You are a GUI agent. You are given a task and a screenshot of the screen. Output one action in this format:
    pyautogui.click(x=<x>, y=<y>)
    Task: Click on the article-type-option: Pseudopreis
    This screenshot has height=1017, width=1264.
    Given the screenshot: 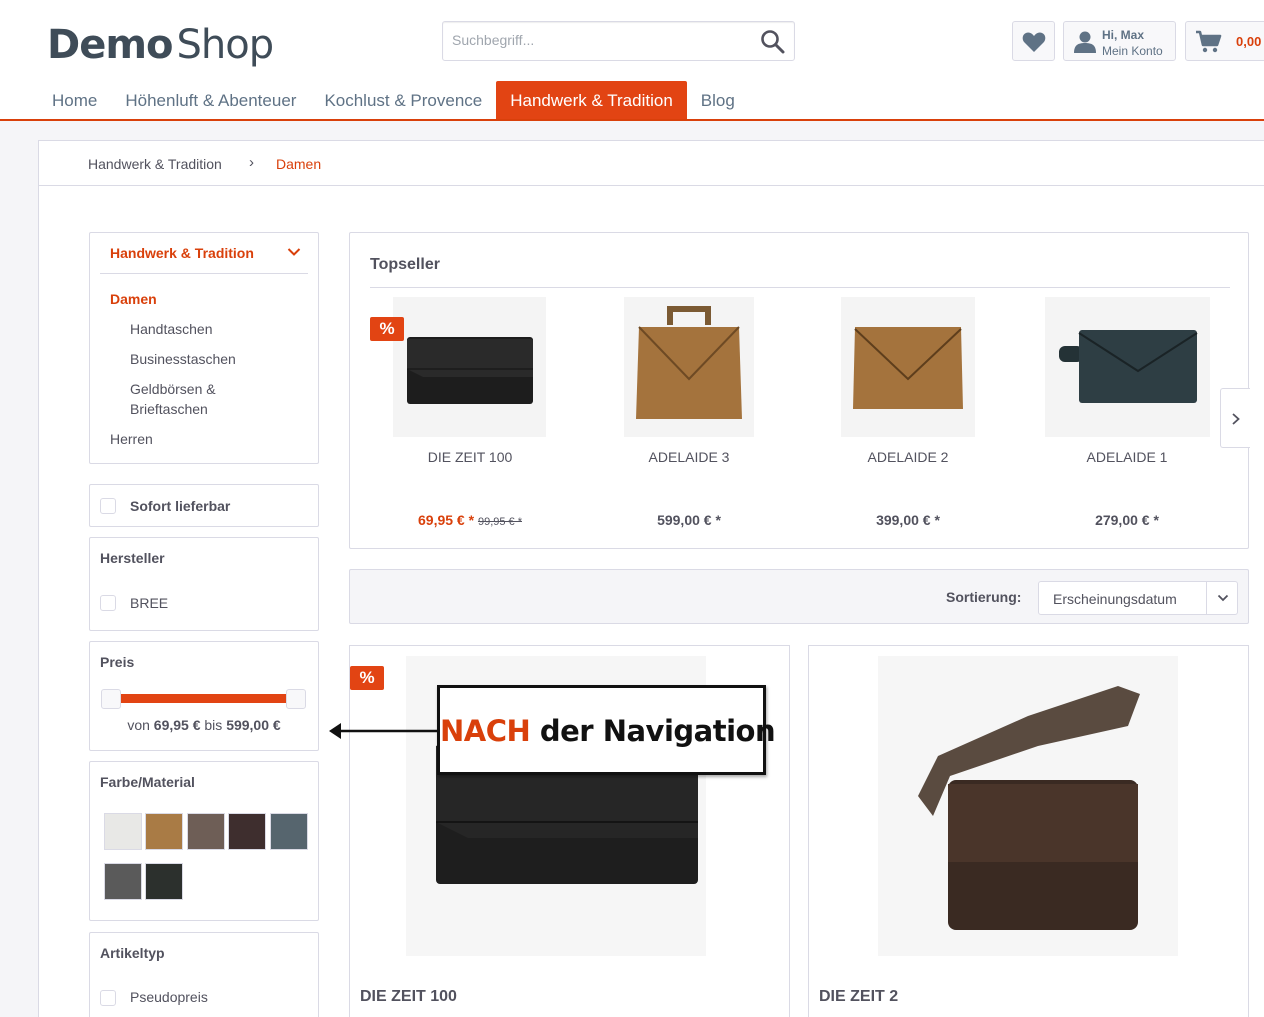 What is the action you would take?
    pyautogui.click(x=169, y=997)
    